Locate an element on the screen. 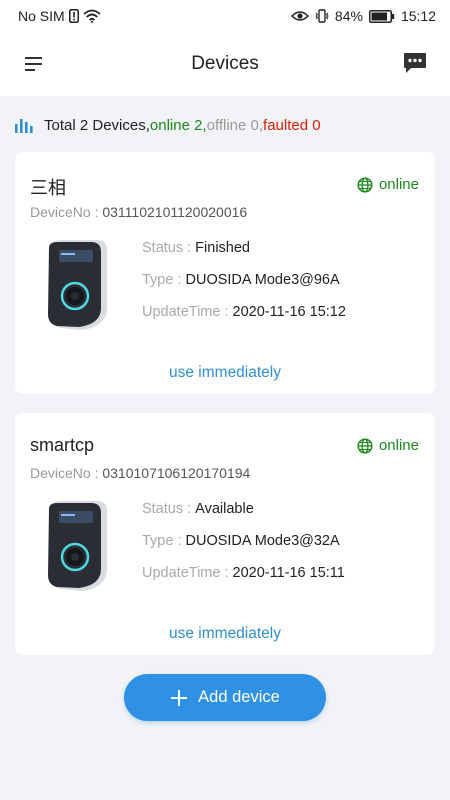  type-value: DUOSIDA Mode3@96A is located at coordinates (262, 280).